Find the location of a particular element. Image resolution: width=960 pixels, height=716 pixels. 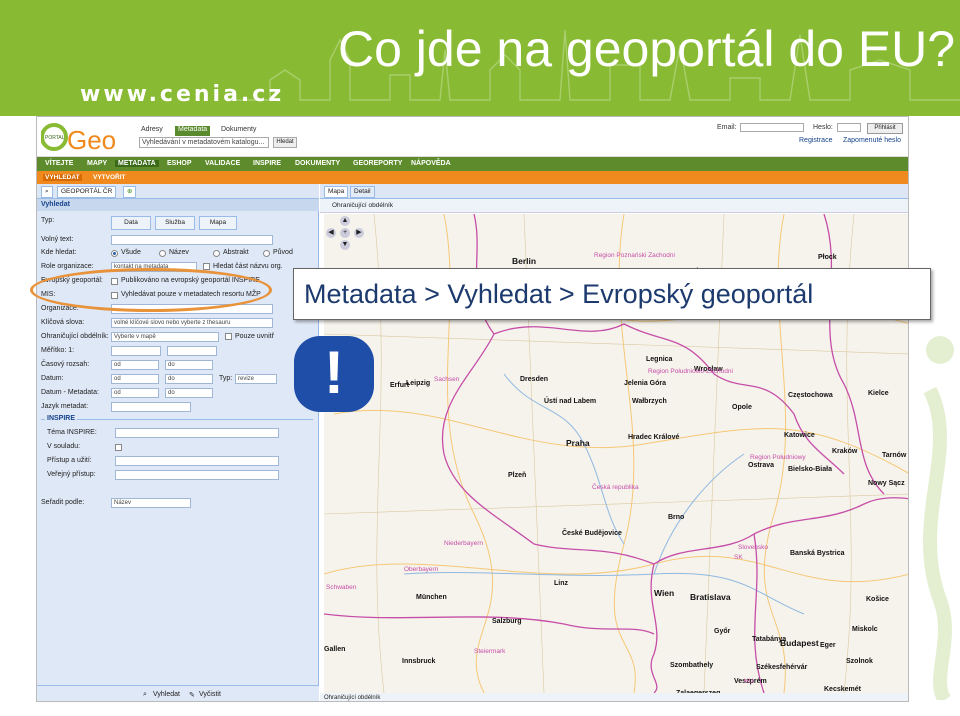

pan-left-icon: ◀ is located at coordinates (331, 233).